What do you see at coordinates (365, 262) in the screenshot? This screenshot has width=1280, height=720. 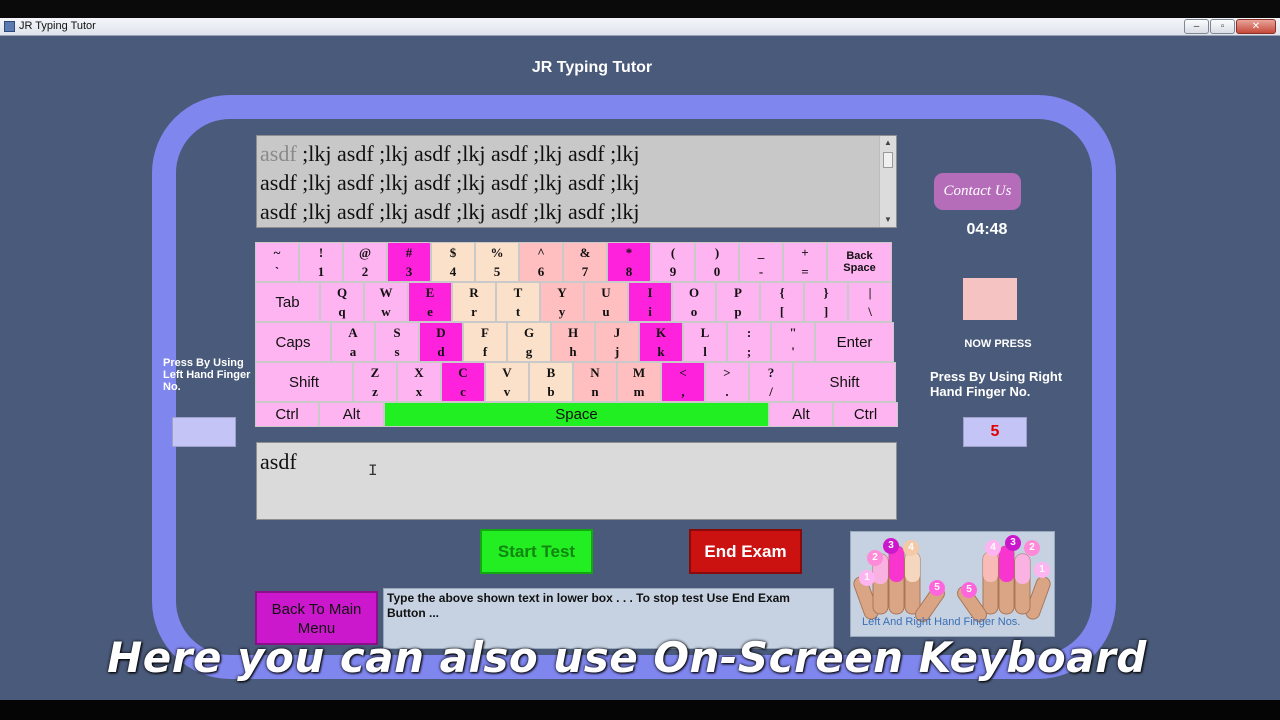 I see `key-2: @2` at bounding box center [365, 262].